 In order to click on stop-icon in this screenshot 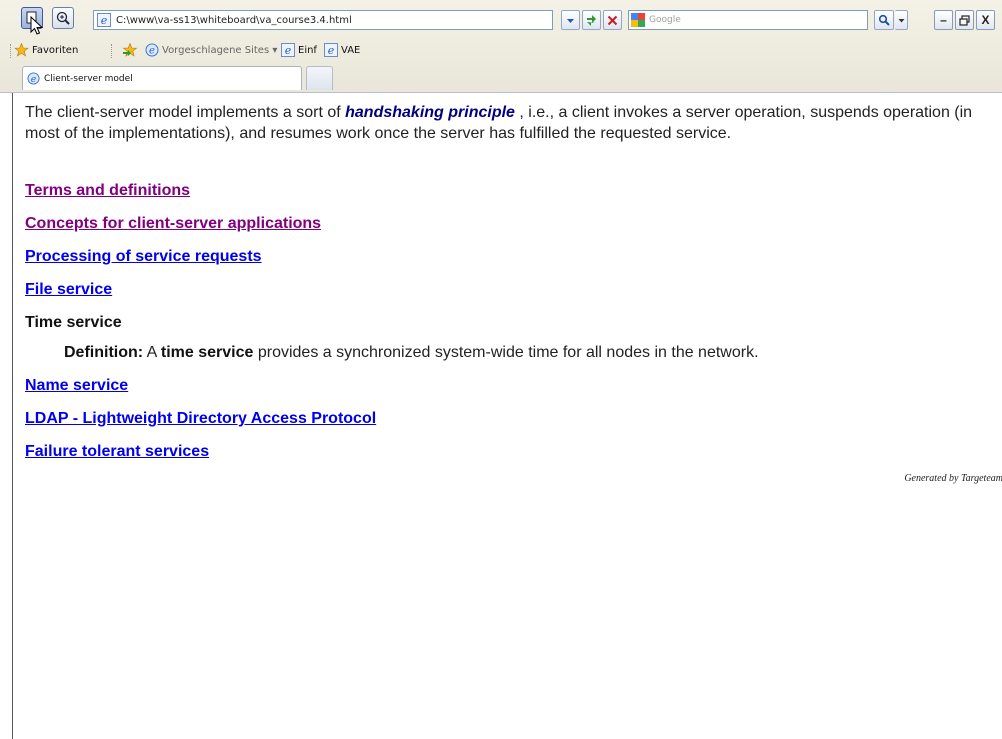, I will do `click(612, 20)`.